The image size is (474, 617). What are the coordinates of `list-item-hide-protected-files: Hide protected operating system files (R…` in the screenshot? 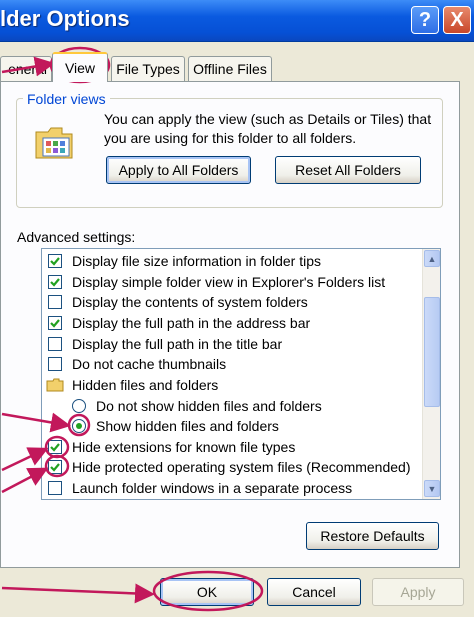 It's located at (229, 467).